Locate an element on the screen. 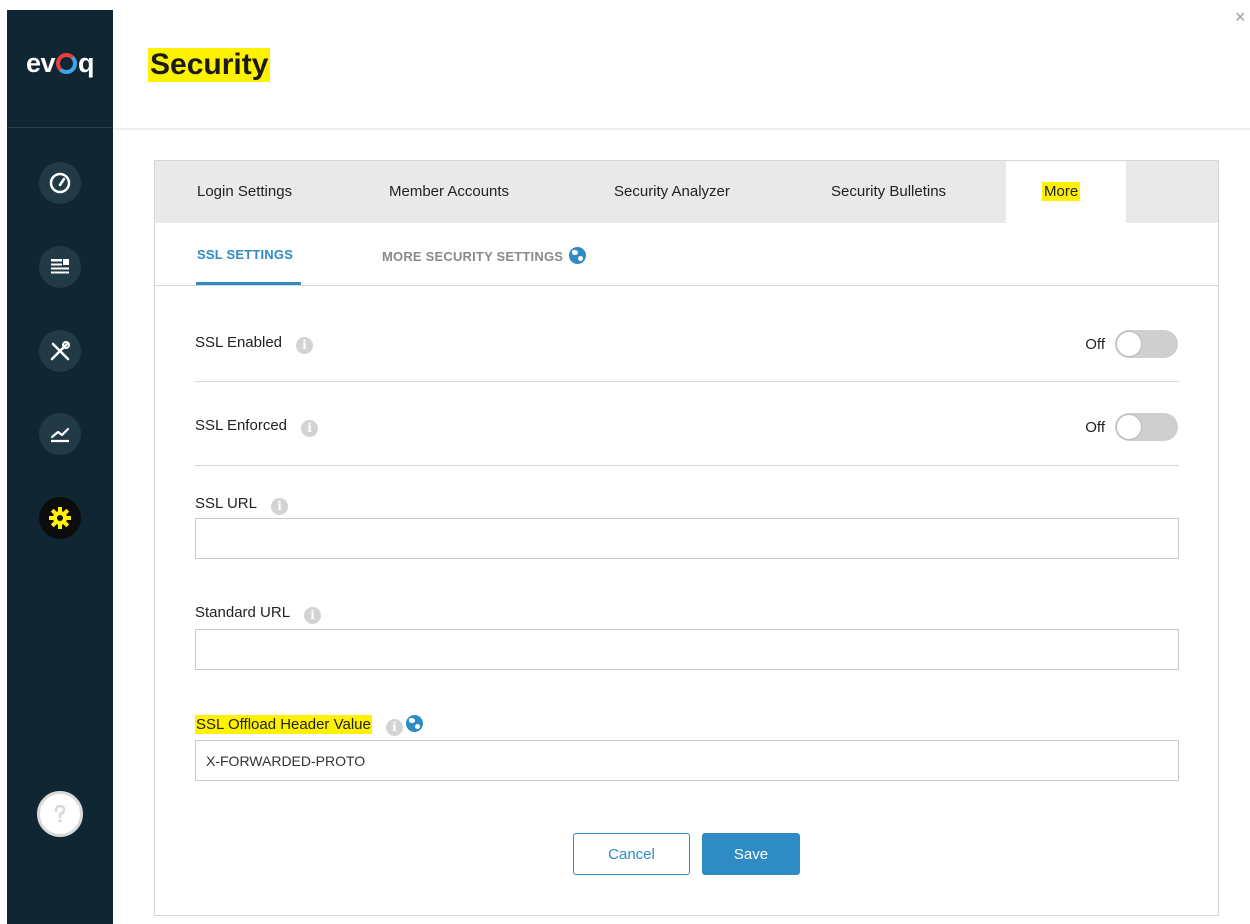  evoq-logo: ev q is located at coordinates (60, 63).